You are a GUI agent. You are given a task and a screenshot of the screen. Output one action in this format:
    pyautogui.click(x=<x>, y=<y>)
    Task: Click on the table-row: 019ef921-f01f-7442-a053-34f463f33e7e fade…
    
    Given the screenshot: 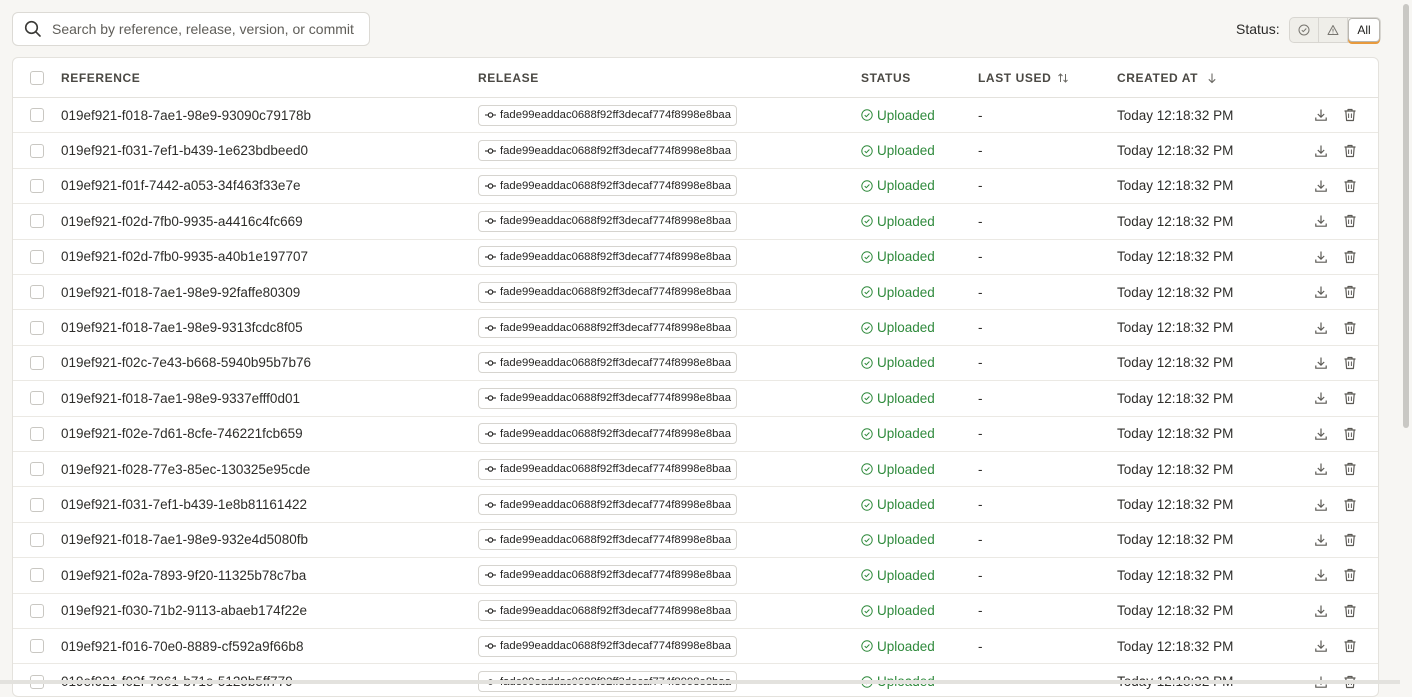 What is the action you would take?
    pyautogui.click(x=695, y=187)
    